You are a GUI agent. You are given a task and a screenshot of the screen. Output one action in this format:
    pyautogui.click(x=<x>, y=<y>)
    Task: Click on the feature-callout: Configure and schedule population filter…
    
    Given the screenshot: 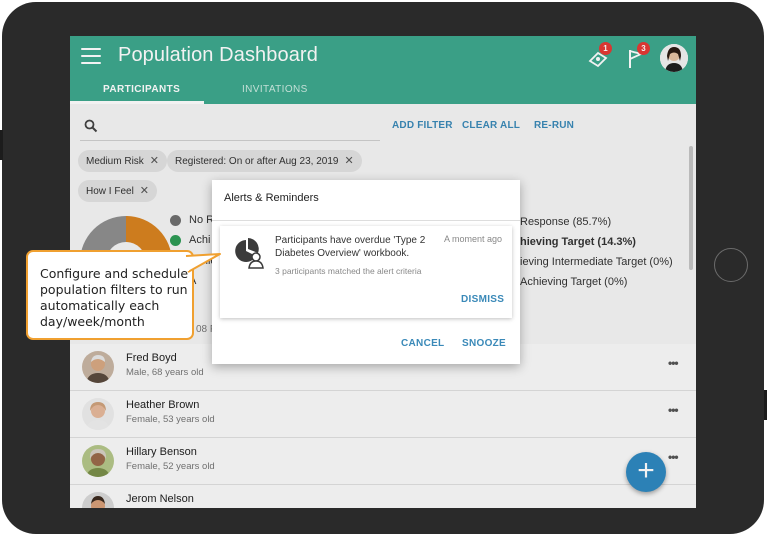 What is the action you would take?
    pyautogui.click(x=110, y=295)
    